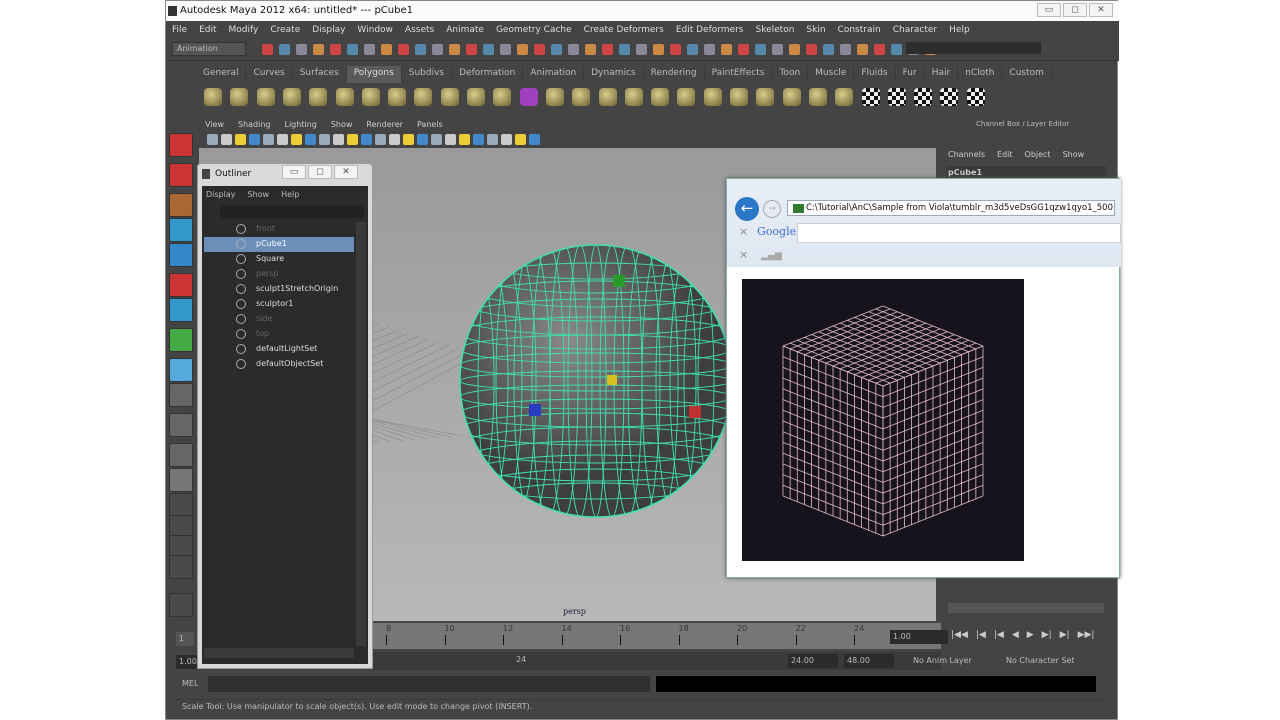 The width and height of the screenshot is (1280, 720). What do you see at coordinates (279, 319) in the screenshot?
I see `outliner-item: side` at bounding box center [279, 319].